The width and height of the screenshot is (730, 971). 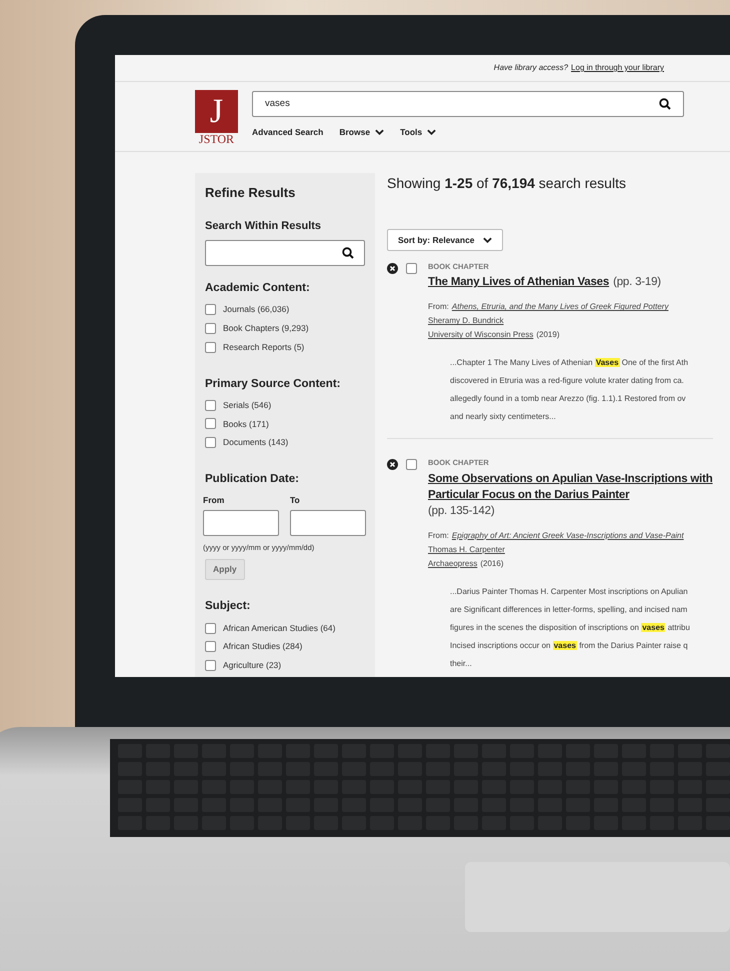 I want to click on page-range: (pp. 3-19), so click(x=637, y=282).